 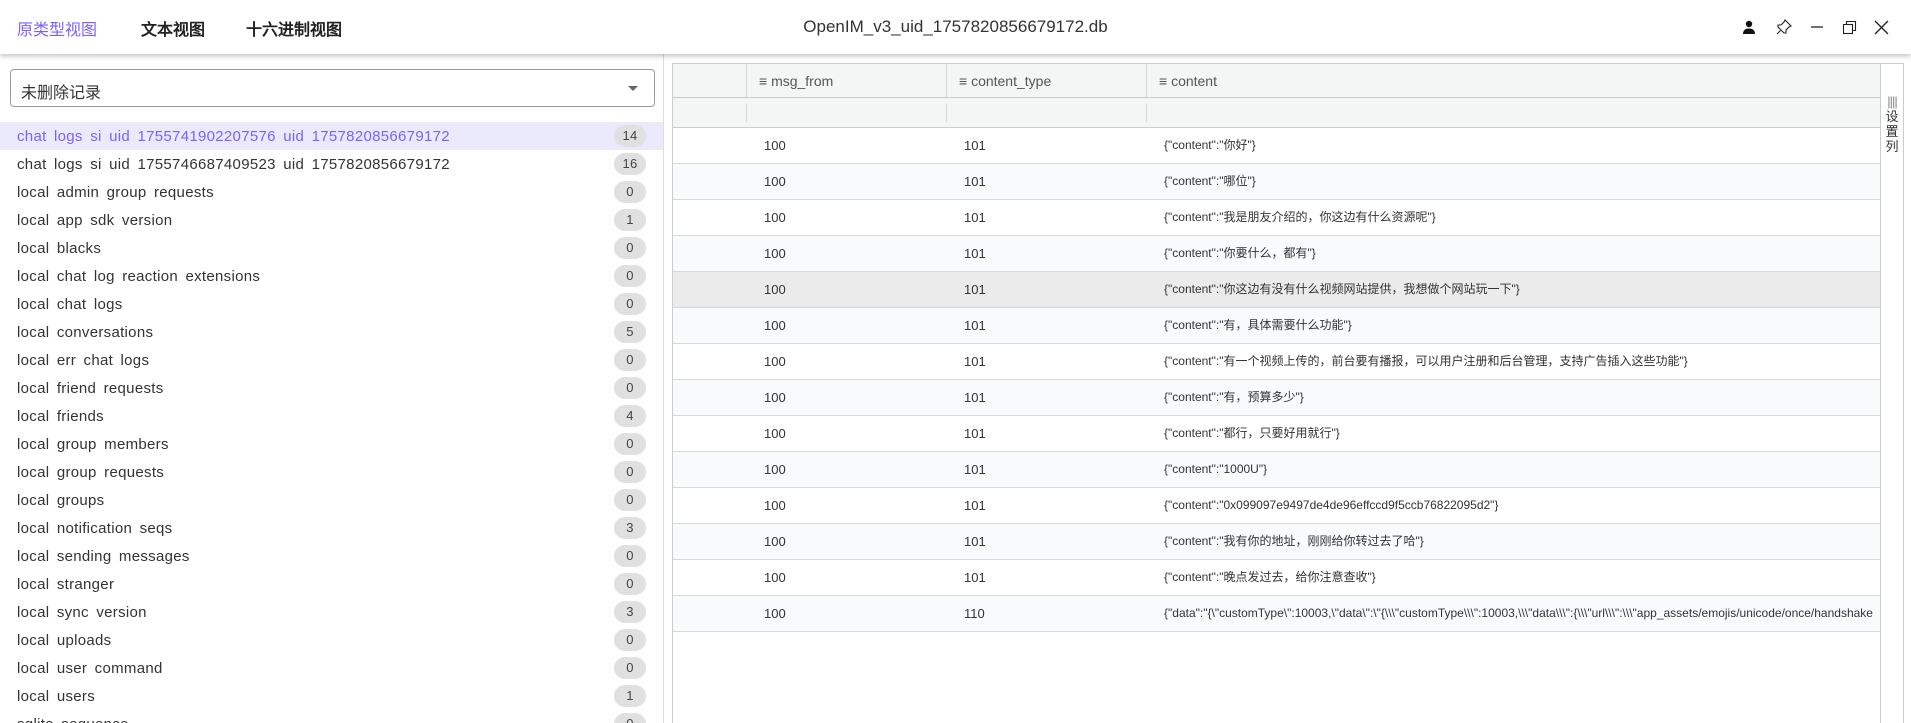 What do you see at coordinates (1046, 113) in the screenshot?
I see `filter-cell-content-type` at bounding box center [1046, 113].